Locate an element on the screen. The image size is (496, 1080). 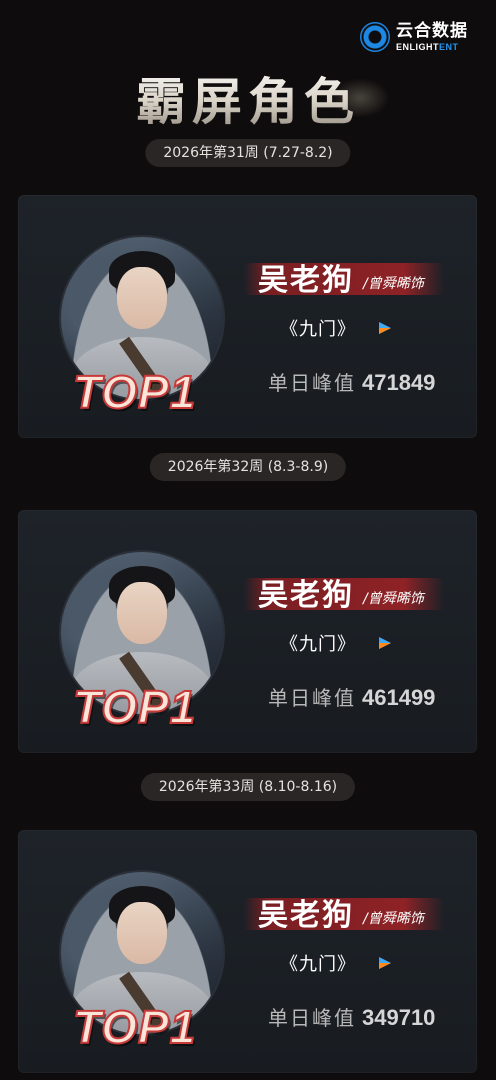
logo-chinese-text: 云合数据 is located at coordinates (432, 30).